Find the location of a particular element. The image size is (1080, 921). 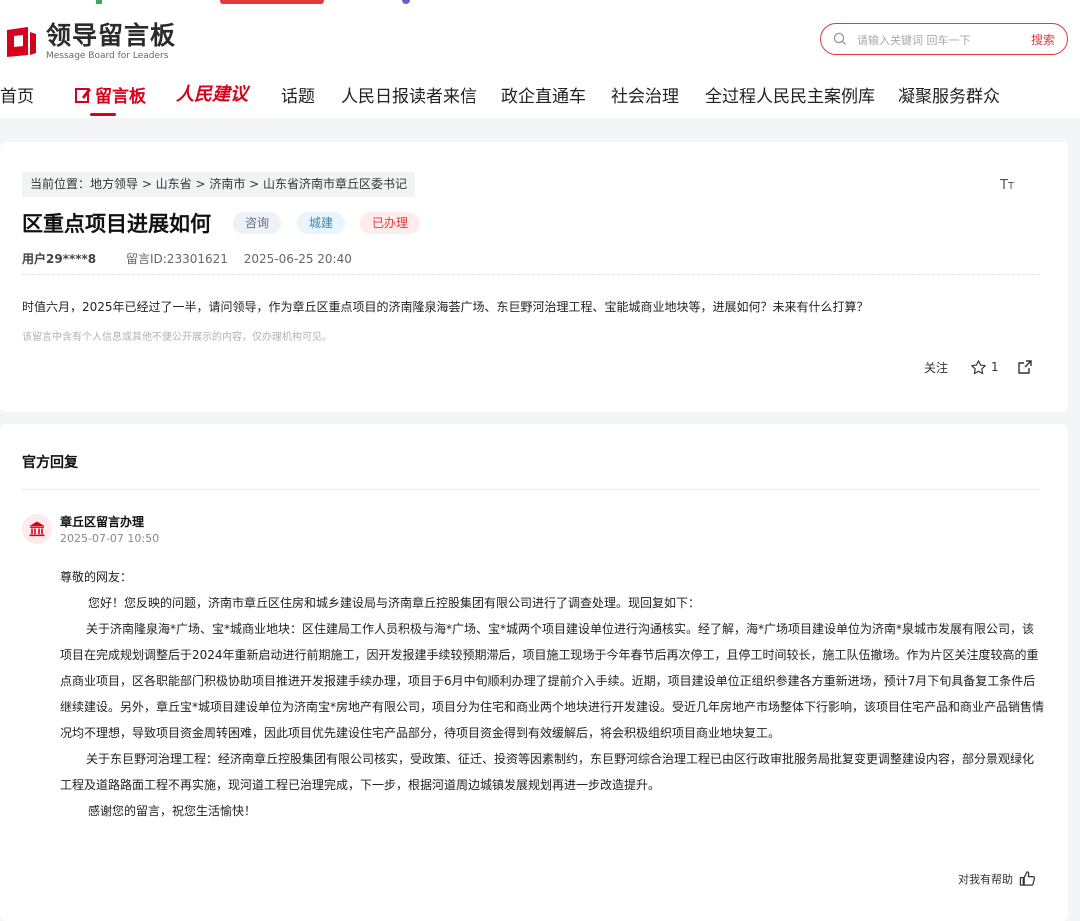

tag-urban-construction: 城建 is located at coordinates (321, 223).